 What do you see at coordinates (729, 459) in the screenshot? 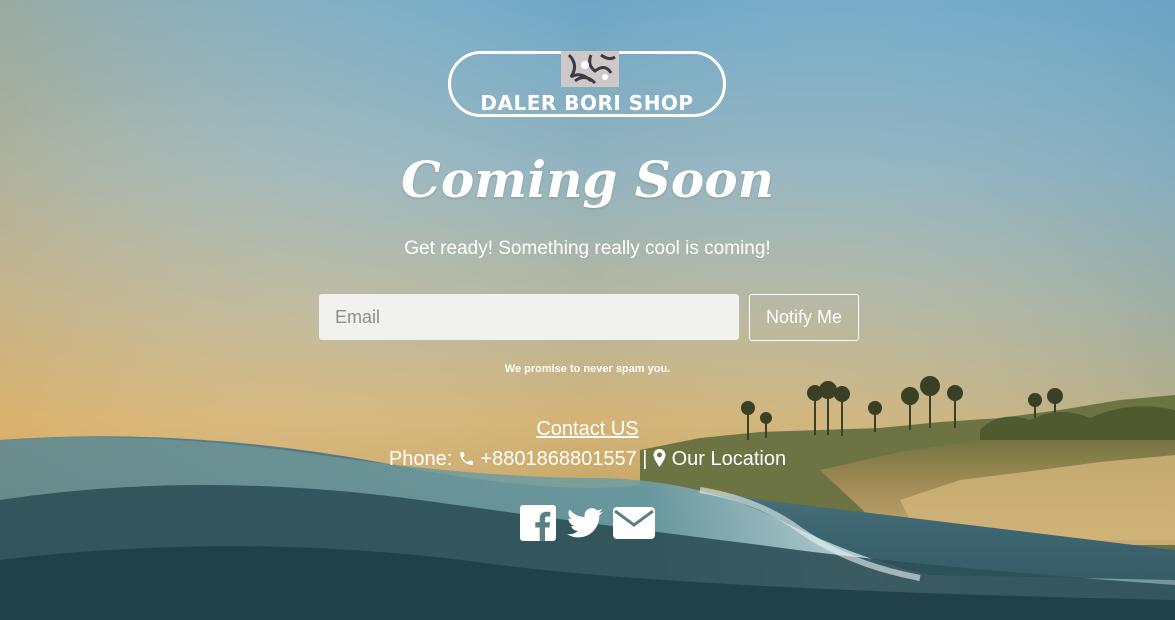
I see `location-link: Our Location` at bounding box center [729, 459].